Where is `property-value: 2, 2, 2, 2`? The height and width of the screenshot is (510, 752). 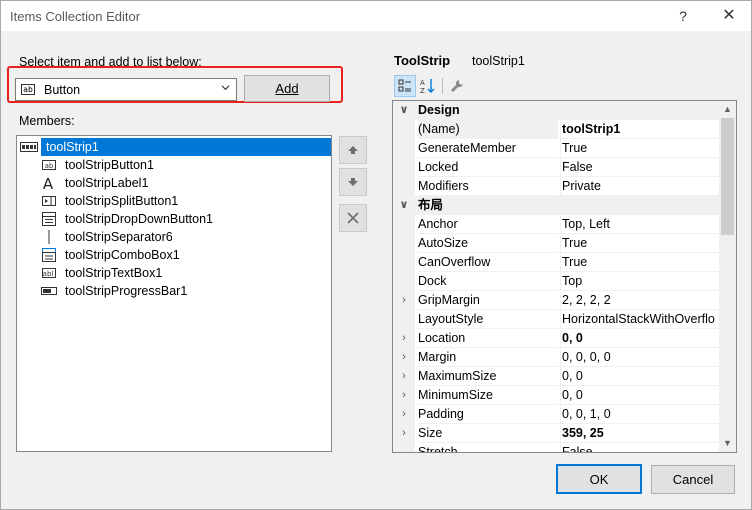 property-value: 2, 2, 2, 2 is located at coordinates (640, 300).